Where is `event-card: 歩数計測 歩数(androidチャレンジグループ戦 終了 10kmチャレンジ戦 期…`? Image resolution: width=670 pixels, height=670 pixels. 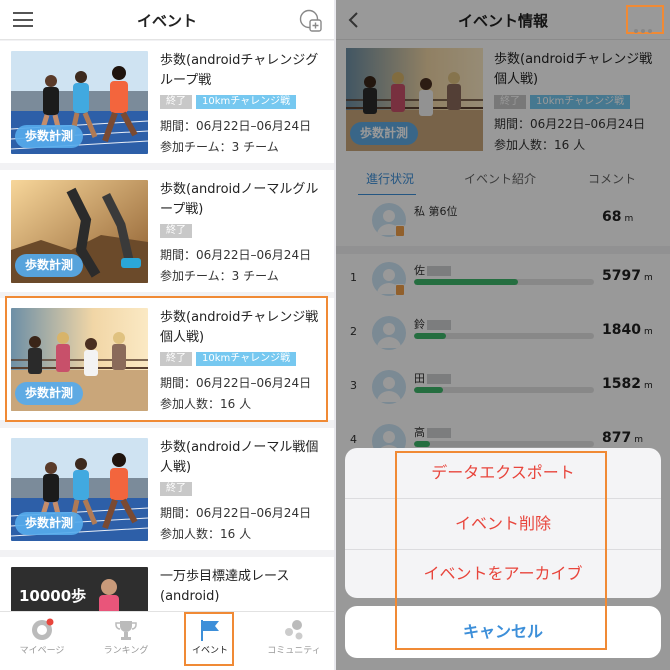
event-card: 歩数計測 歩数(androidチャレンジグループ戦 終了 10kmチャレンジ戦 期… is located at coordinates (167, 102).